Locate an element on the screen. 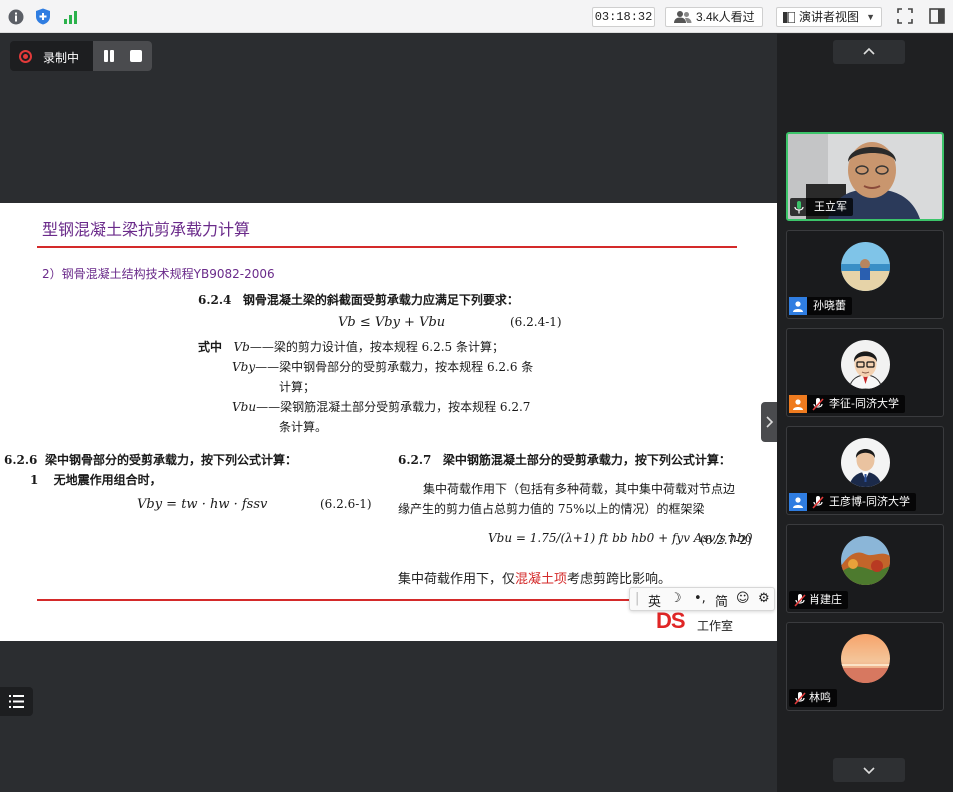  ime-toolbar: | 英 ☽ •, 简 ☺ ⚙ is located at coordinates (702, 599).